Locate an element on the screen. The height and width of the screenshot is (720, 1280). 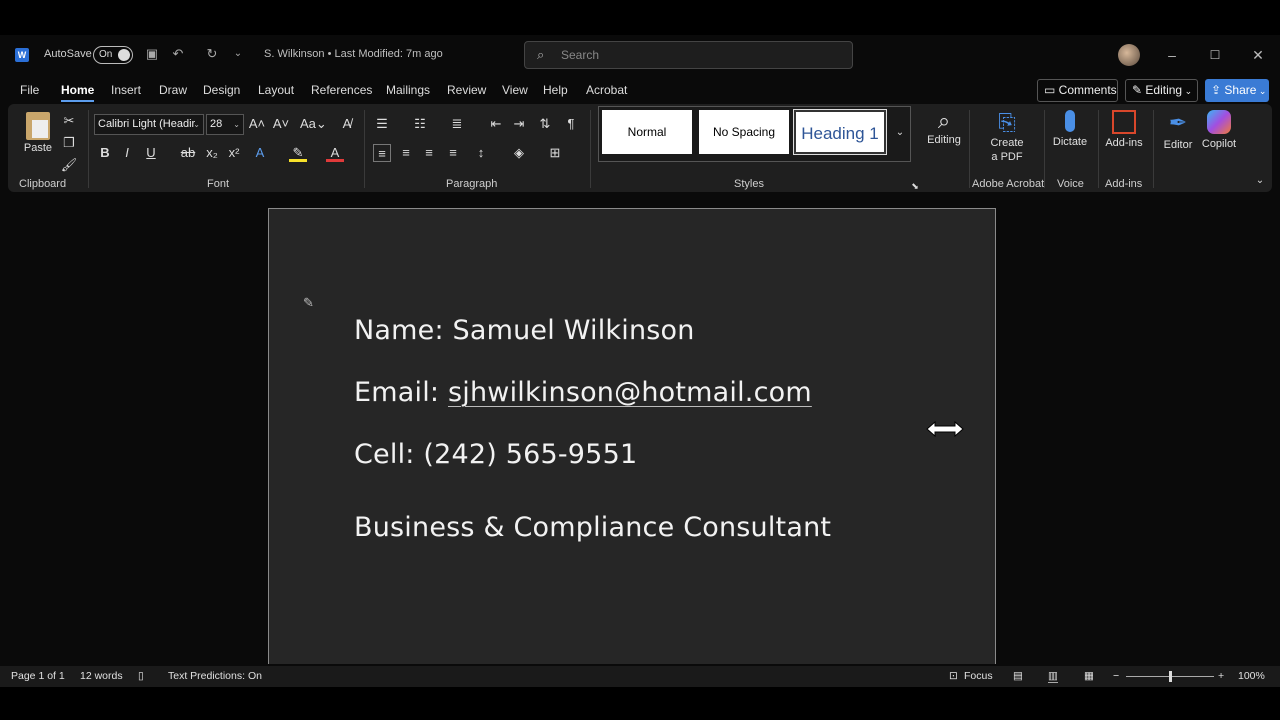
justify-icon: ≡ is located at coordinates (453, 153).